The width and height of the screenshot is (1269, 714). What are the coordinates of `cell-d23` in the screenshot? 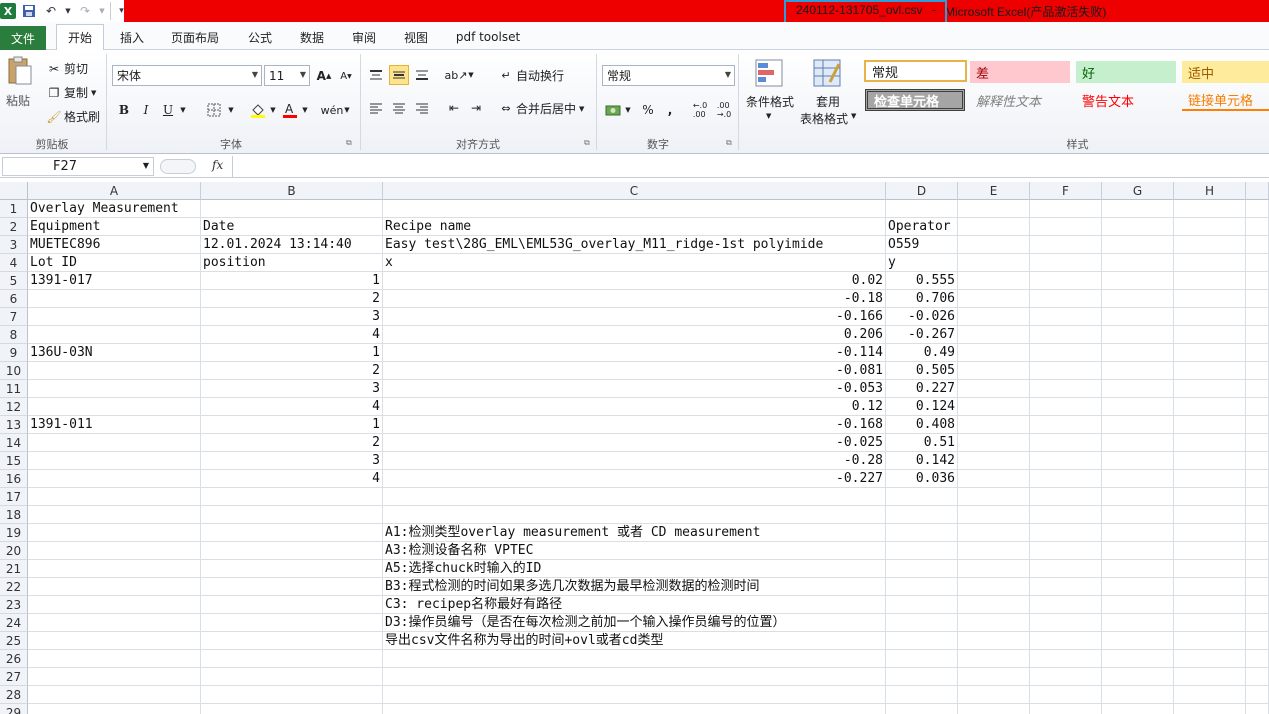 It's located at (922, 605).